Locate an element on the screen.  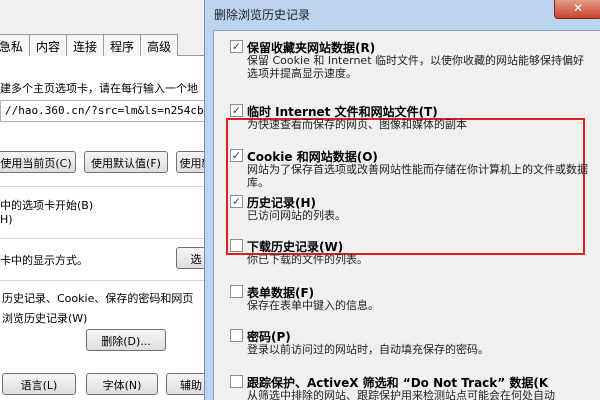
startup-label: 中的选项卡开始(B) is located at coordinates (47, 205).